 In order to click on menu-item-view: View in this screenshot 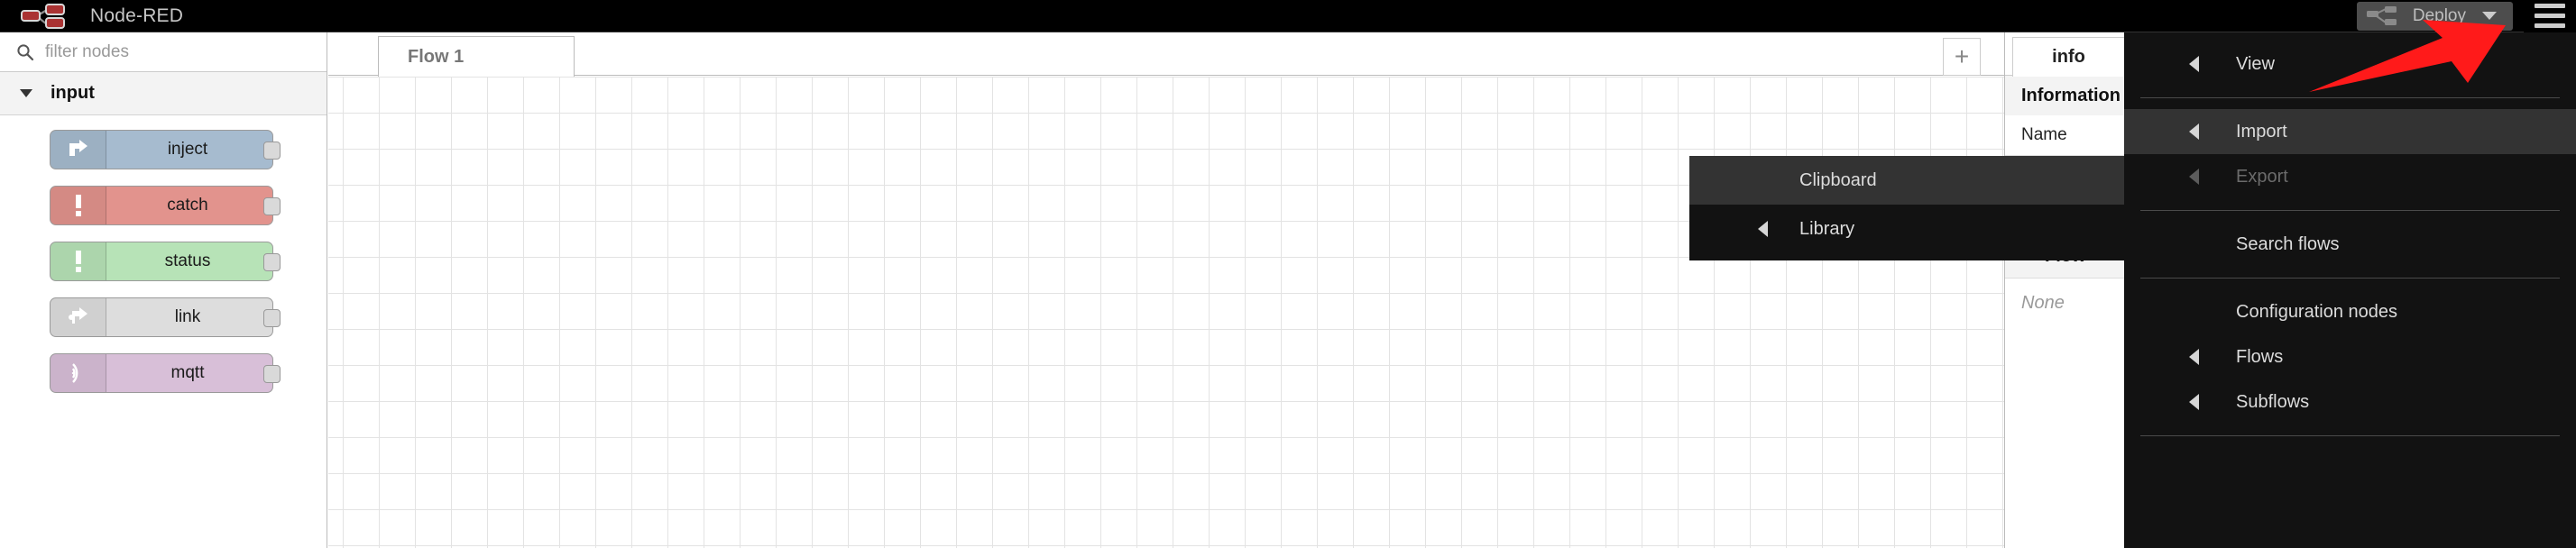, I will do `click(2350, 64)`.